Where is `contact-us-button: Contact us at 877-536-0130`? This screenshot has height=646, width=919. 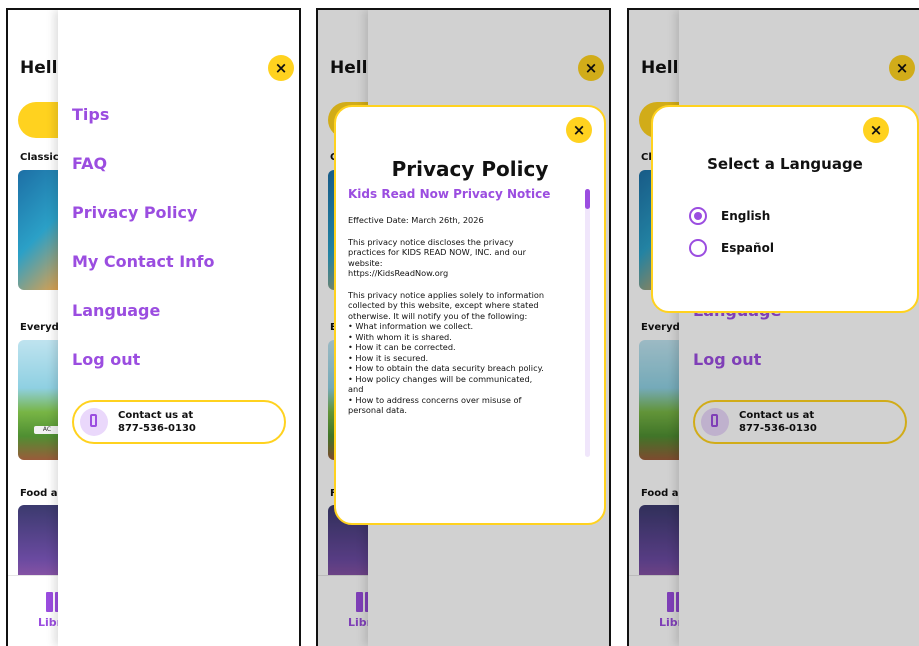 contact-us-button: Contact us at 877-536-0130 is located at coordinates (179, 422).